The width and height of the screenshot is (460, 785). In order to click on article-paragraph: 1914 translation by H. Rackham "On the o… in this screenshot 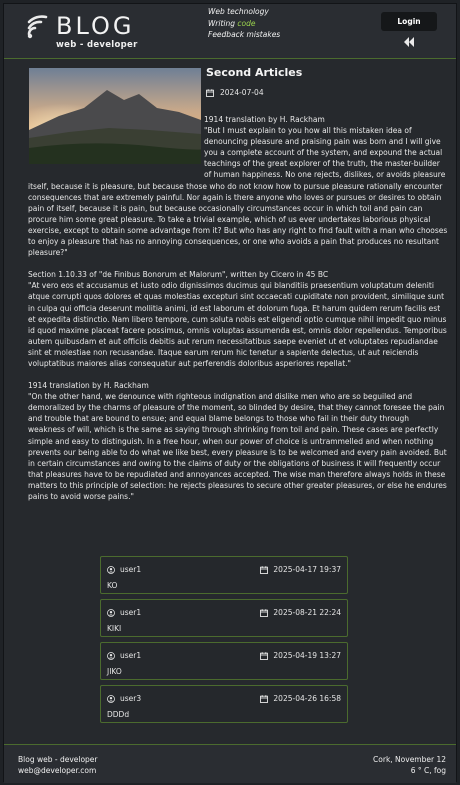, I will do `click(237, 441)`.